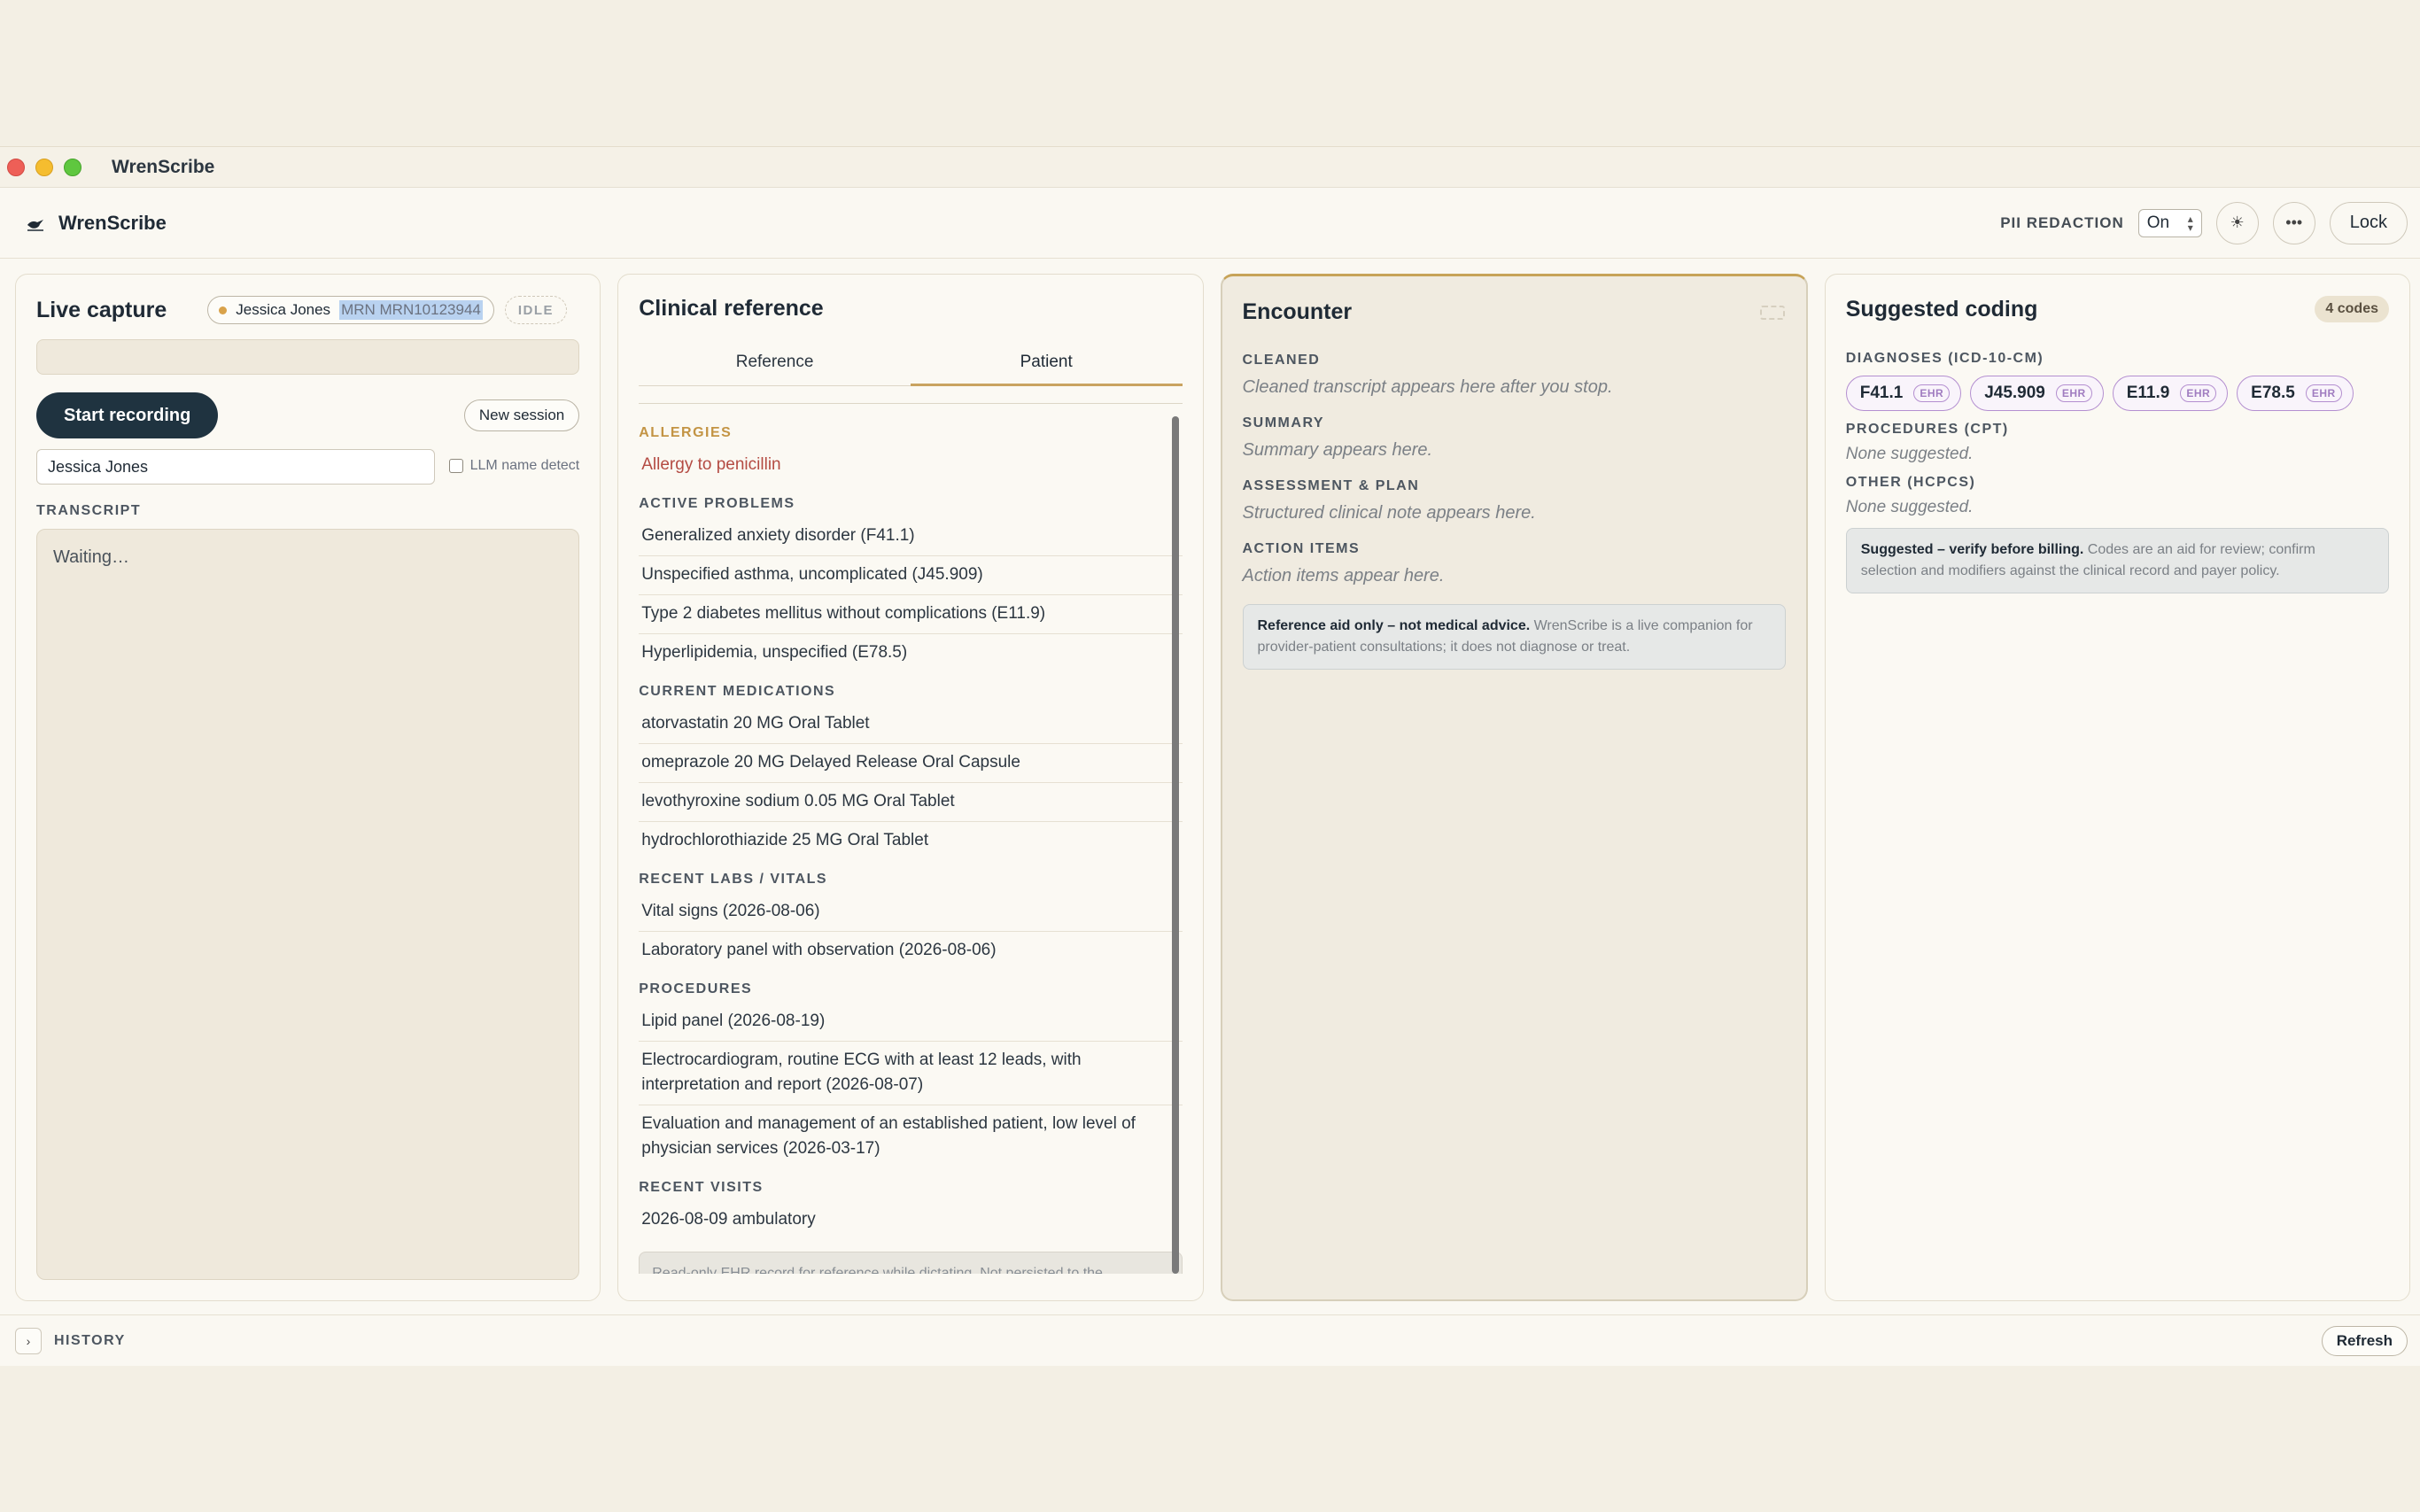  Describe the element at coordinates (1210, 1340) in the screenshot. I see `history-bar: › HISTORY Refresh` at that location.